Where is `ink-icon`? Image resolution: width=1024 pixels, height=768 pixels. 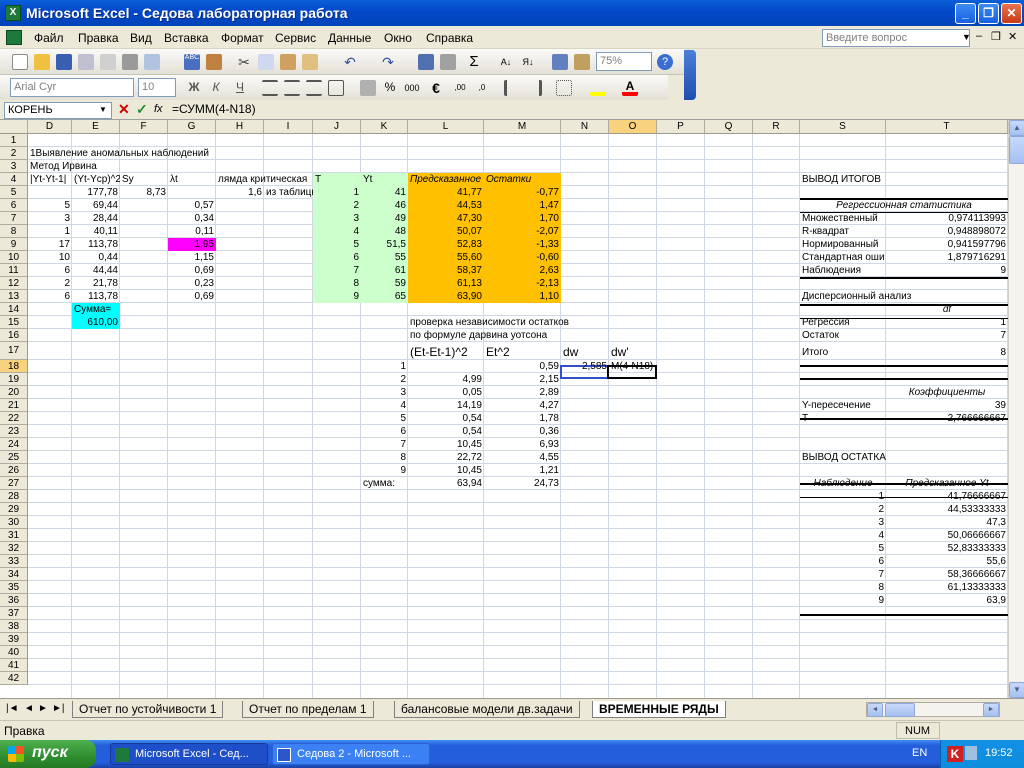
ink-icon is located at coordinates (448, 62).